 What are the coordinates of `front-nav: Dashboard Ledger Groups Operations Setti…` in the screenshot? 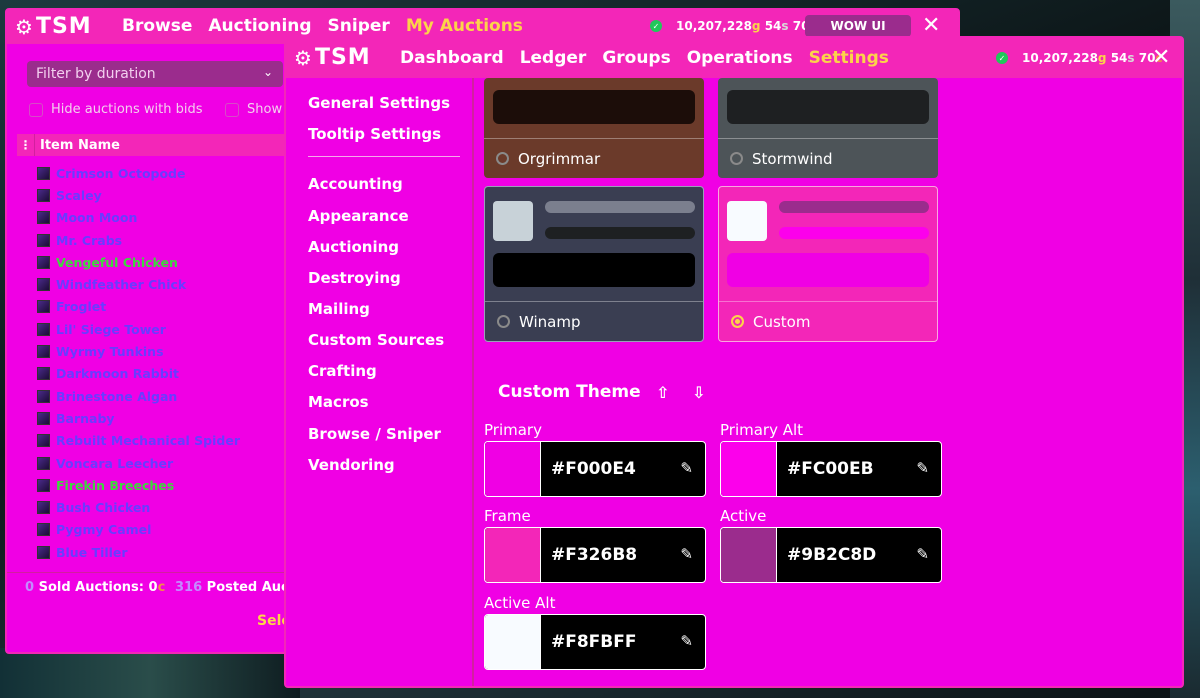 It's located at (652, 58).